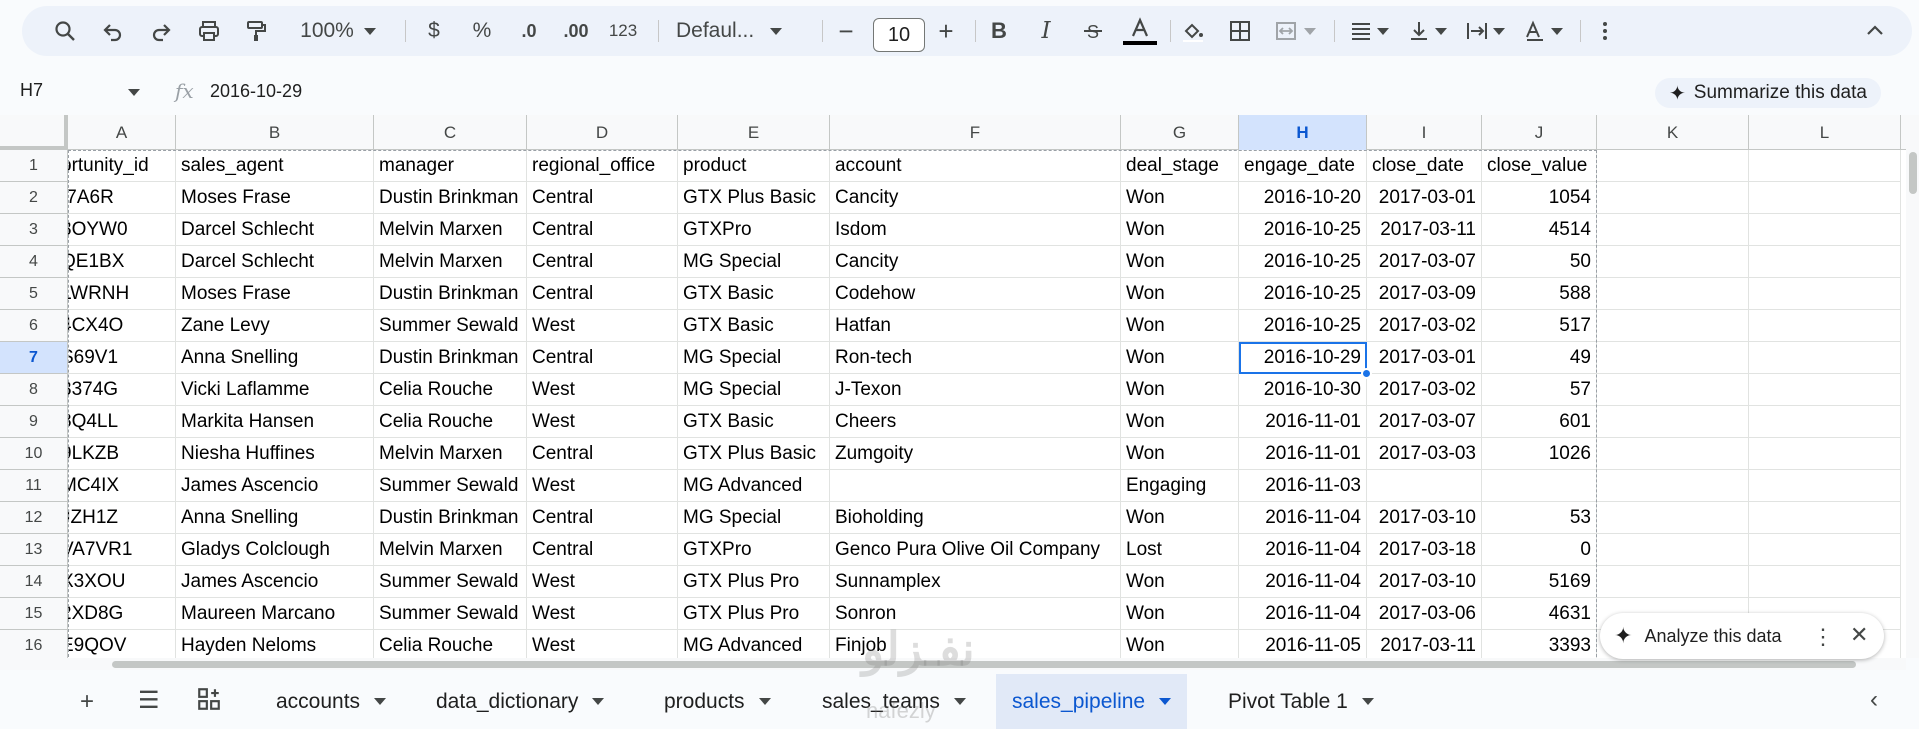 The width and height of the screenshot is (1919, 729). What do you see at coordinates (122, 582) in the screenshot?
I see `cell: X3XOU` at bounding box center [122, 582].